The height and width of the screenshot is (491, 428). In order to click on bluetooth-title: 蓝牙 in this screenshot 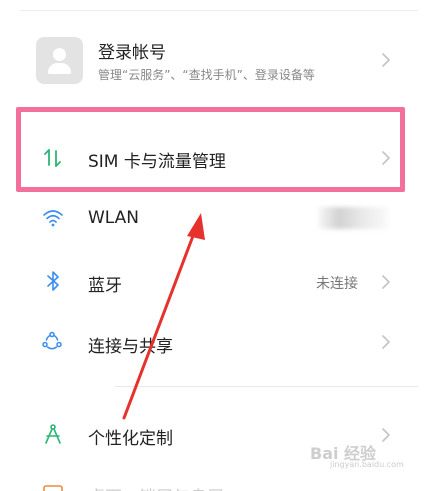, I will do `click(105, 286)`.